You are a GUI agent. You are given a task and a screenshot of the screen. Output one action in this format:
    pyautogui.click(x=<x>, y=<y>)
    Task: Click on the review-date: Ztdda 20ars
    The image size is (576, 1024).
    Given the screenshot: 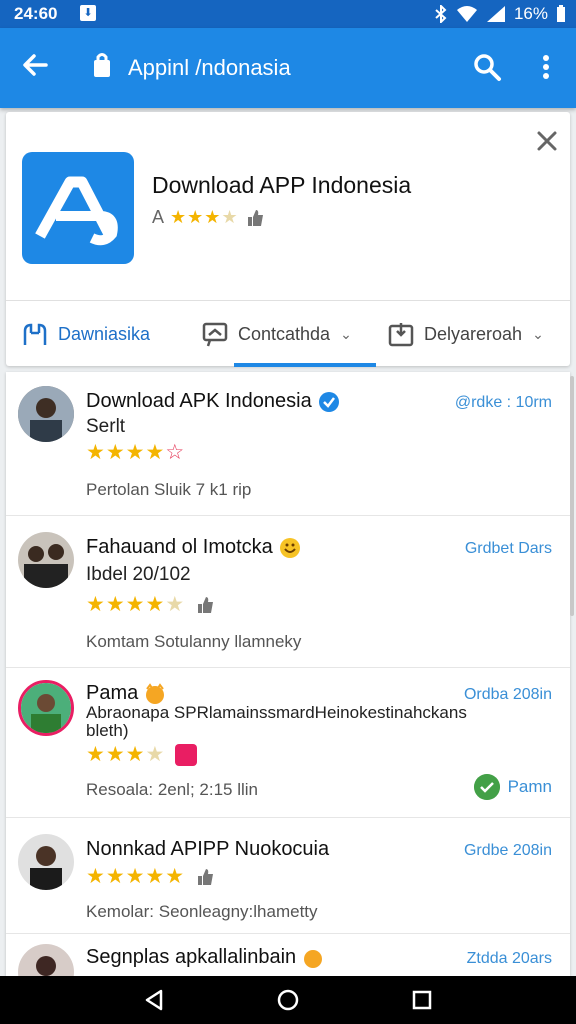 What is the action you would take?
    pyautogui.click(x=509, y=958)
    